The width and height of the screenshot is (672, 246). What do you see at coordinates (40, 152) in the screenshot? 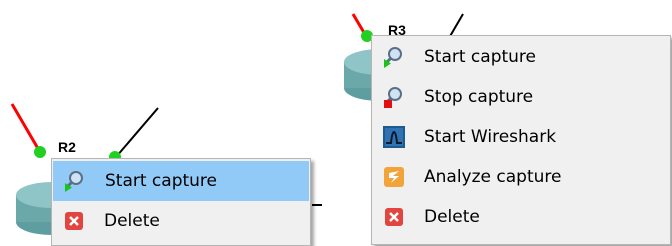
I see `port-indicator` at bounding box center [40, 152].